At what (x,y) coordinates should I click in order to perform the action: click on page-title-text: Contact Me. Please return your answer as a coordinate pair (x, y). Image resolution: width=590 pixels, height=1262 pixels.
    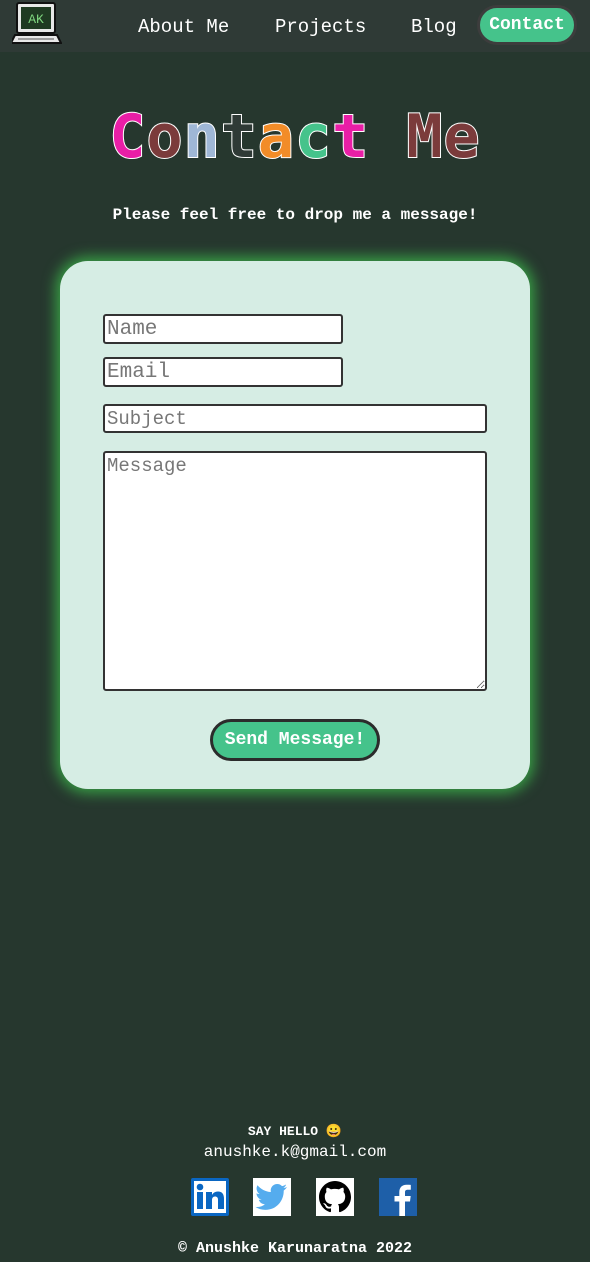
    Looking at the image, I should click on (294, 137).